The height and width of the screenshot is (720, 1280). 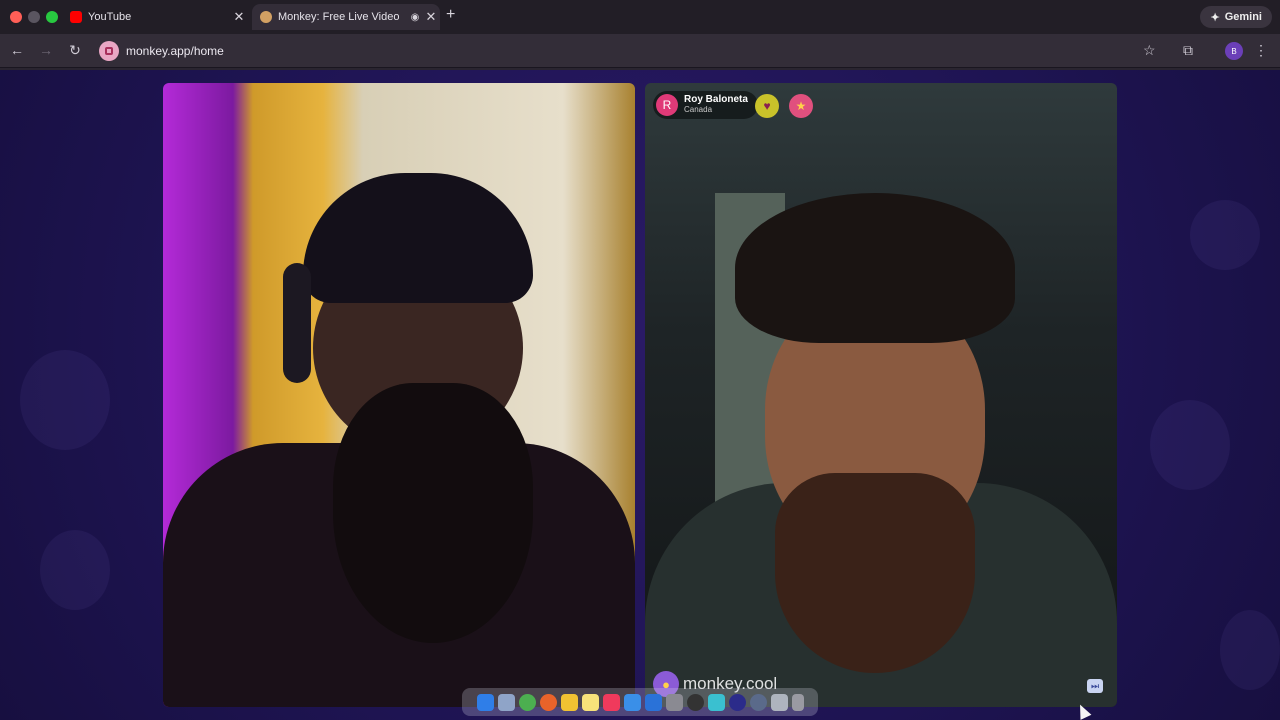 I want to click on photos-icon, so click(x=569, y=702).